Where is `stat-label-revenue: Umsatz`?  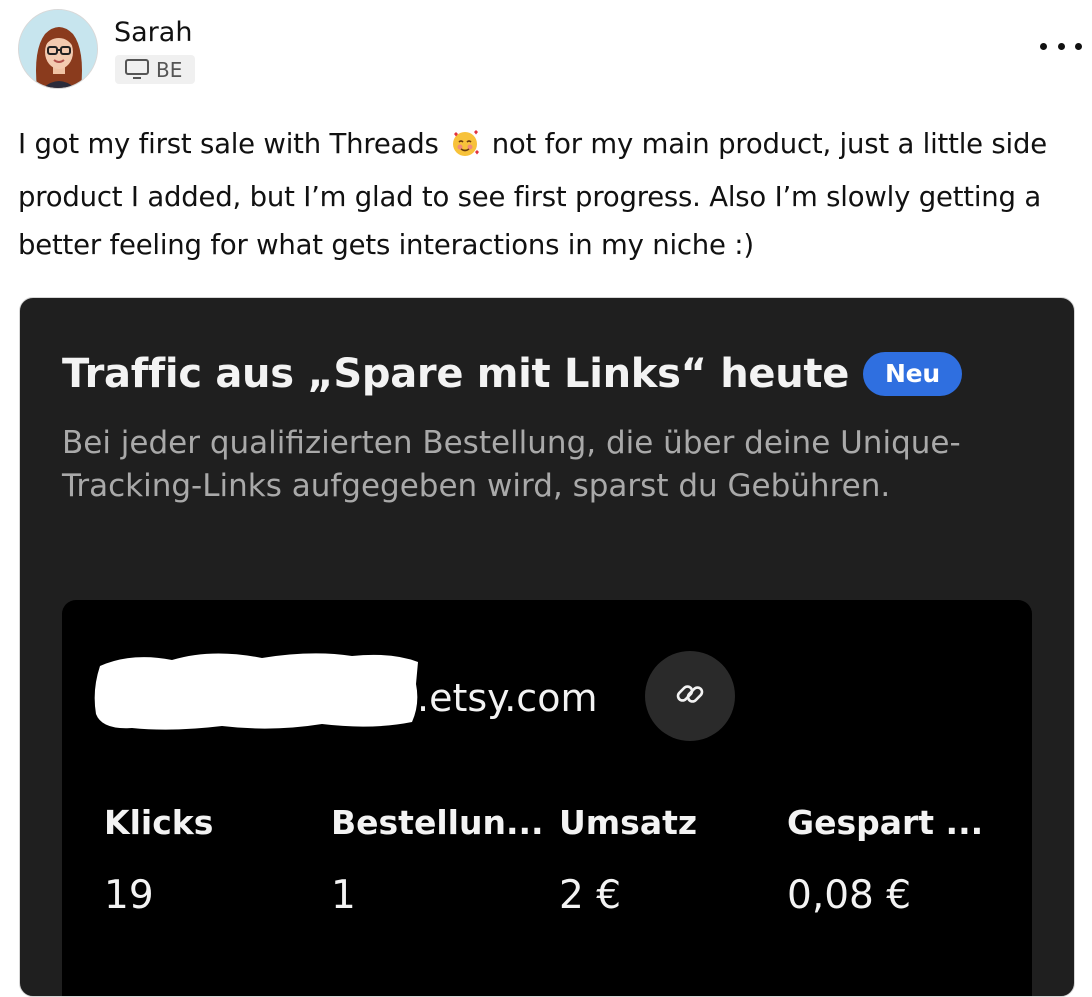
stat-label-revenue: Umsatz is located at coordinates (628, 822).